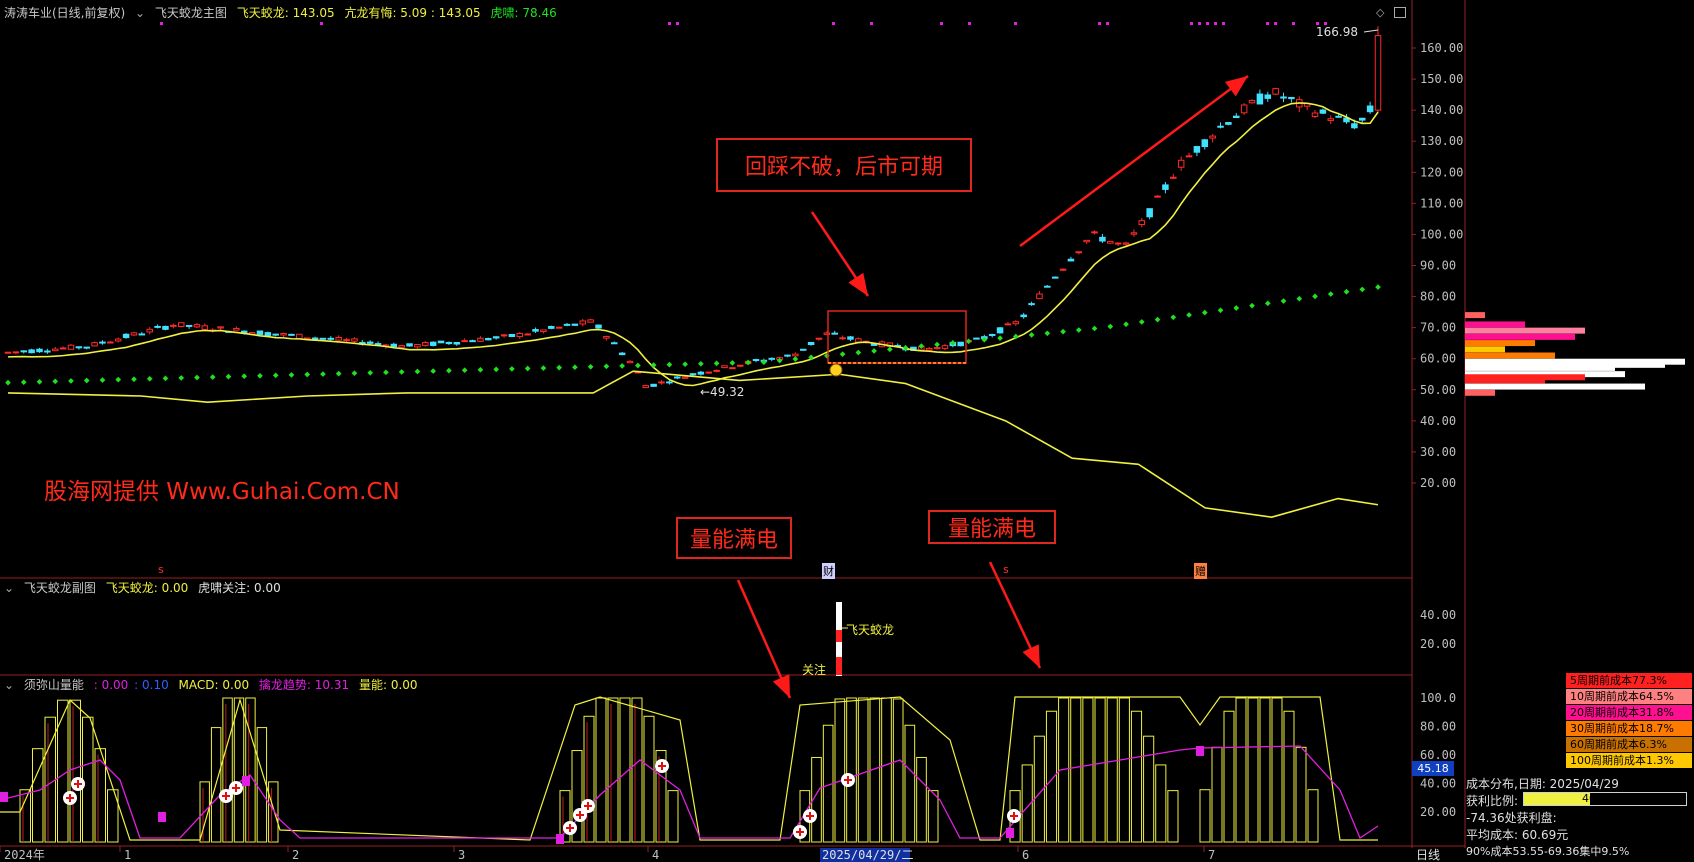  I want to click on event-marker-2: s, so click(1006, 569).